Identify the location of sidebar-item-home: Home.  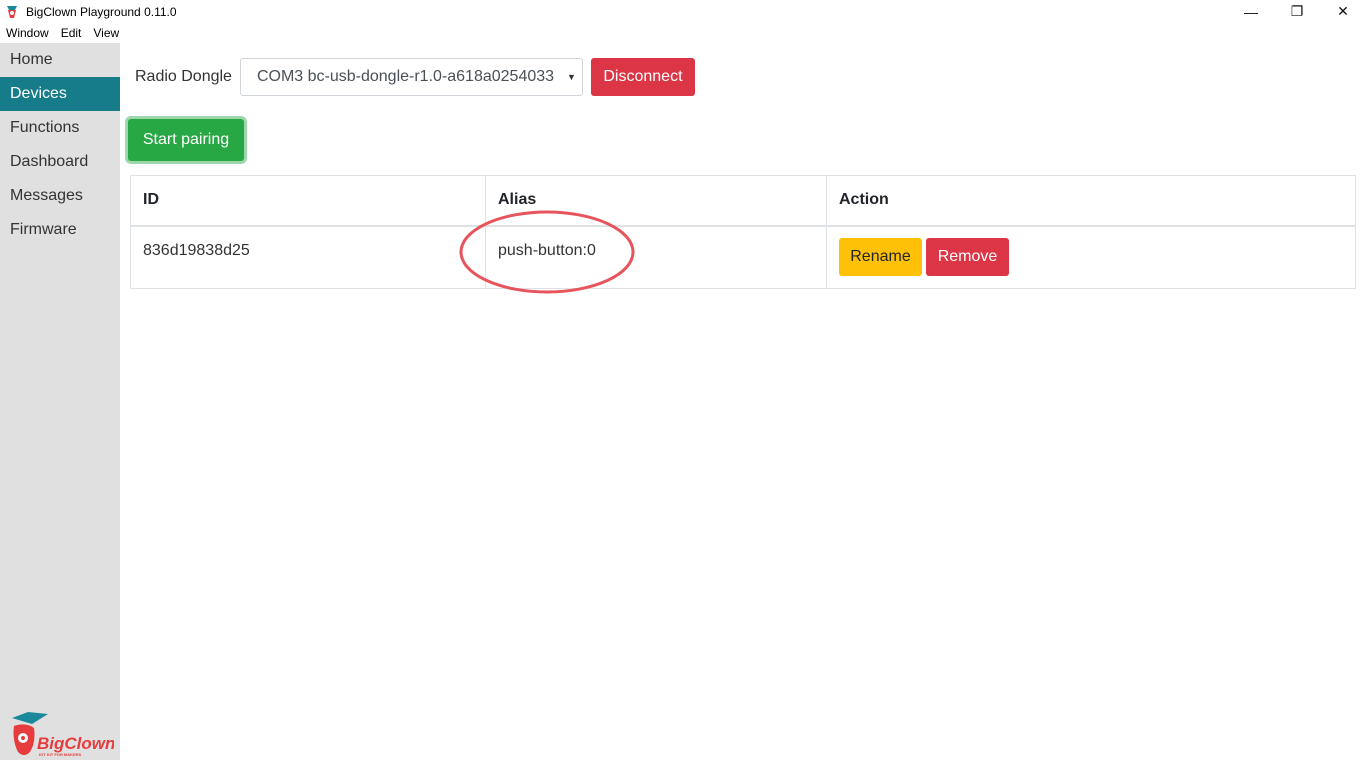
(60, 60).